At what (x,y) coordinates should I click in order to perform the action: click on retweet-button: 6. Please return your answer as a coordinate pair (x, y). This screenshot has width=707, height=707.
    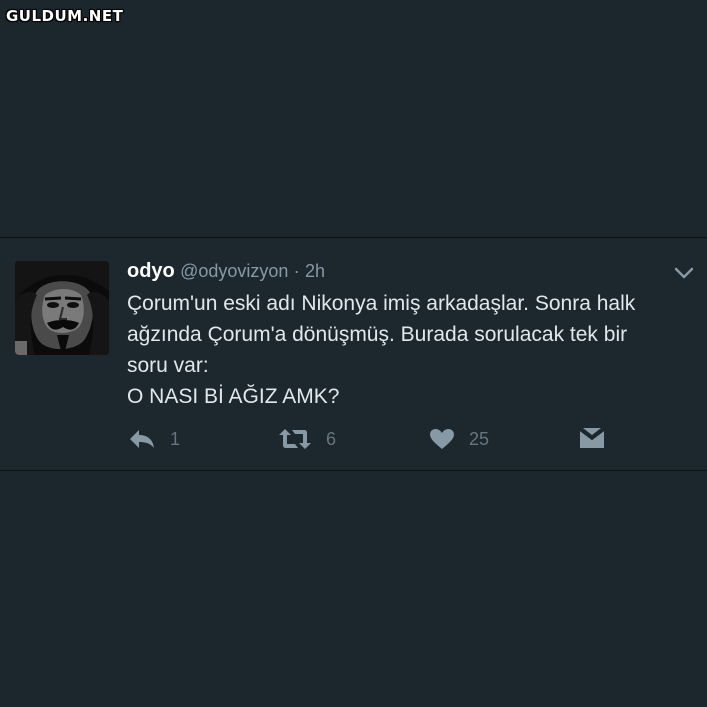
    Looking at the image, I should click on (307, 439).